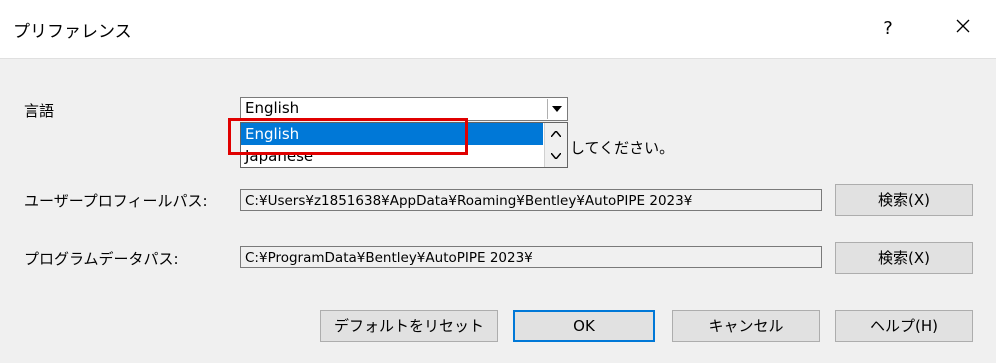  Describe the element at coordinates (556, 134) in the screenshot. I see `scroll-up-icon` at that location.